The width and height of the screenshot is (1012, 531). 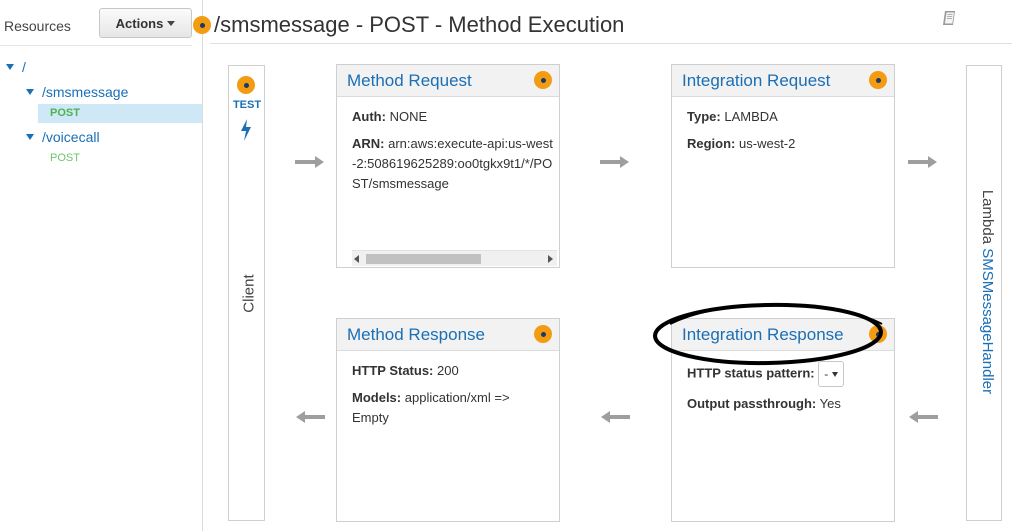 I want to click on method-response-header: Method Response, so click(x=448, y=335).